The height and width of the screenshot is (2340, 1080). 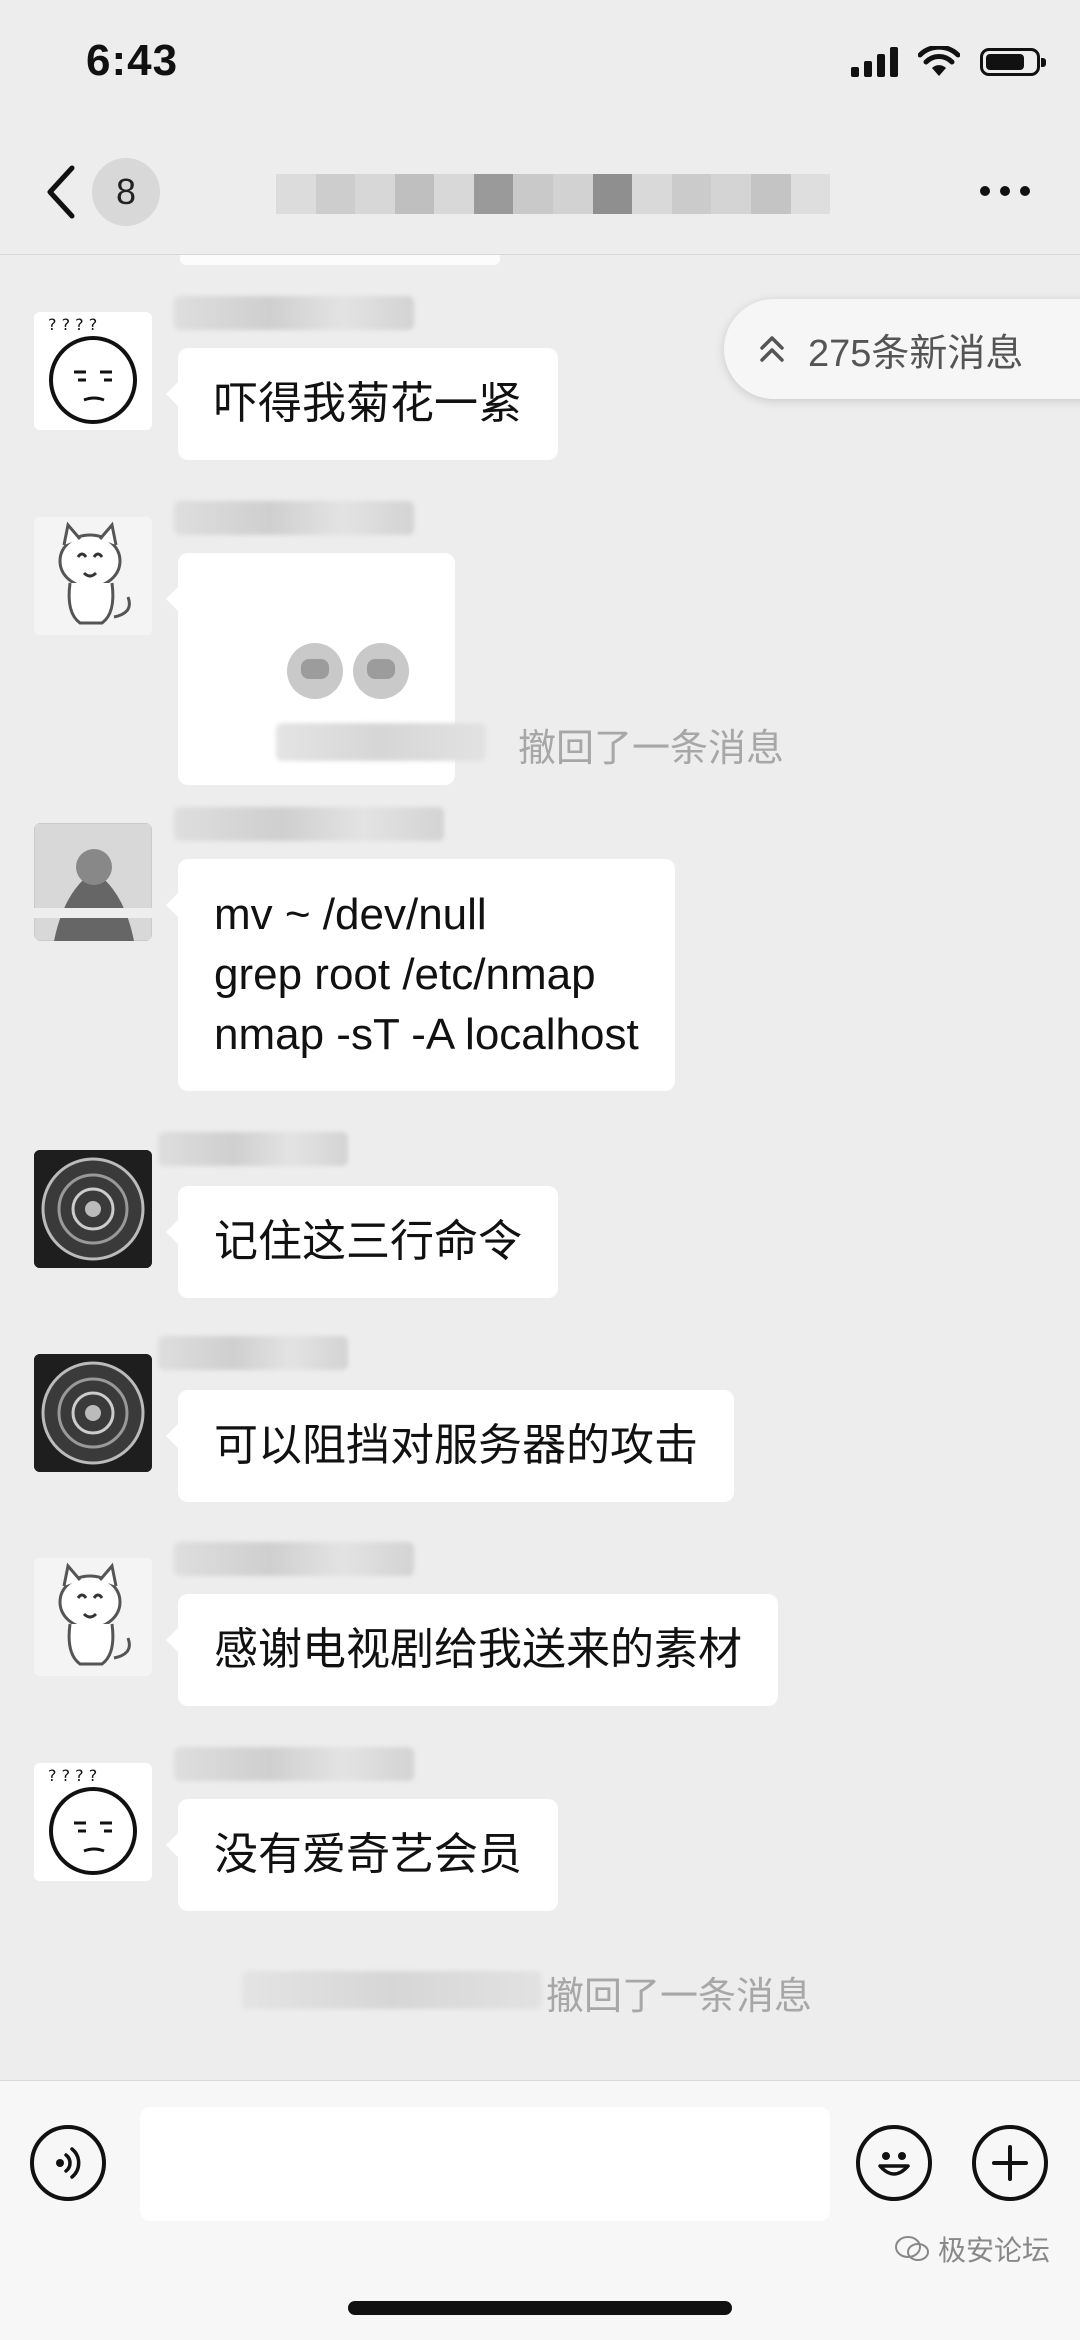 I want to click on cellular-signal-icon, so click(x=874, y=62).